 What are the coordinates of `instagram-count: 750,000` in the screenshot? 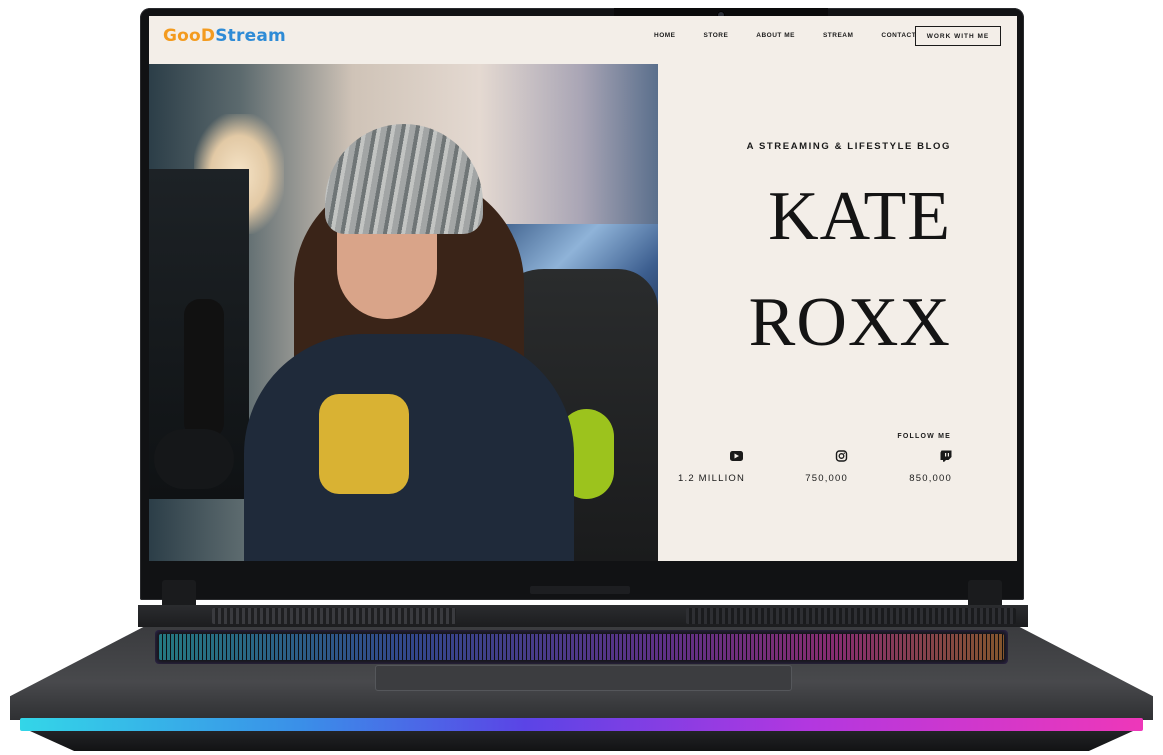 It's located at (826, 478).